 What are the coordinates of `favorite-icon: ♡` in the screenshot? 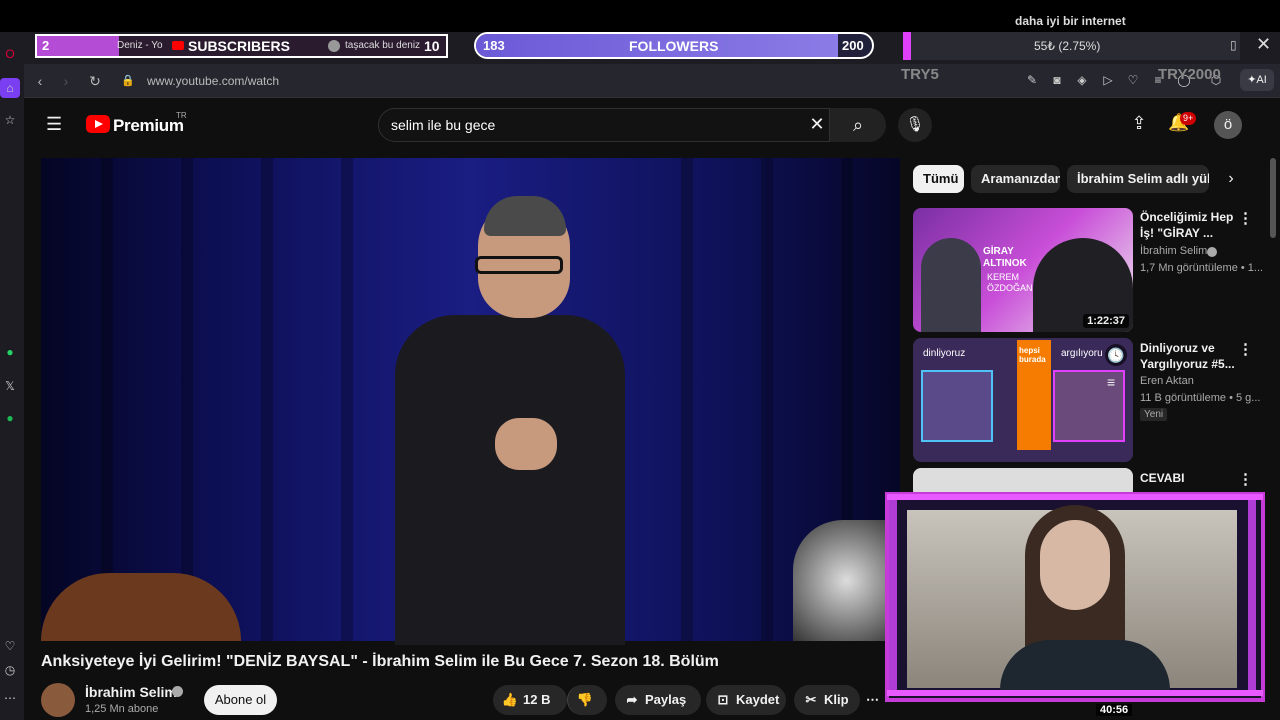 It's located at (1133, 80).